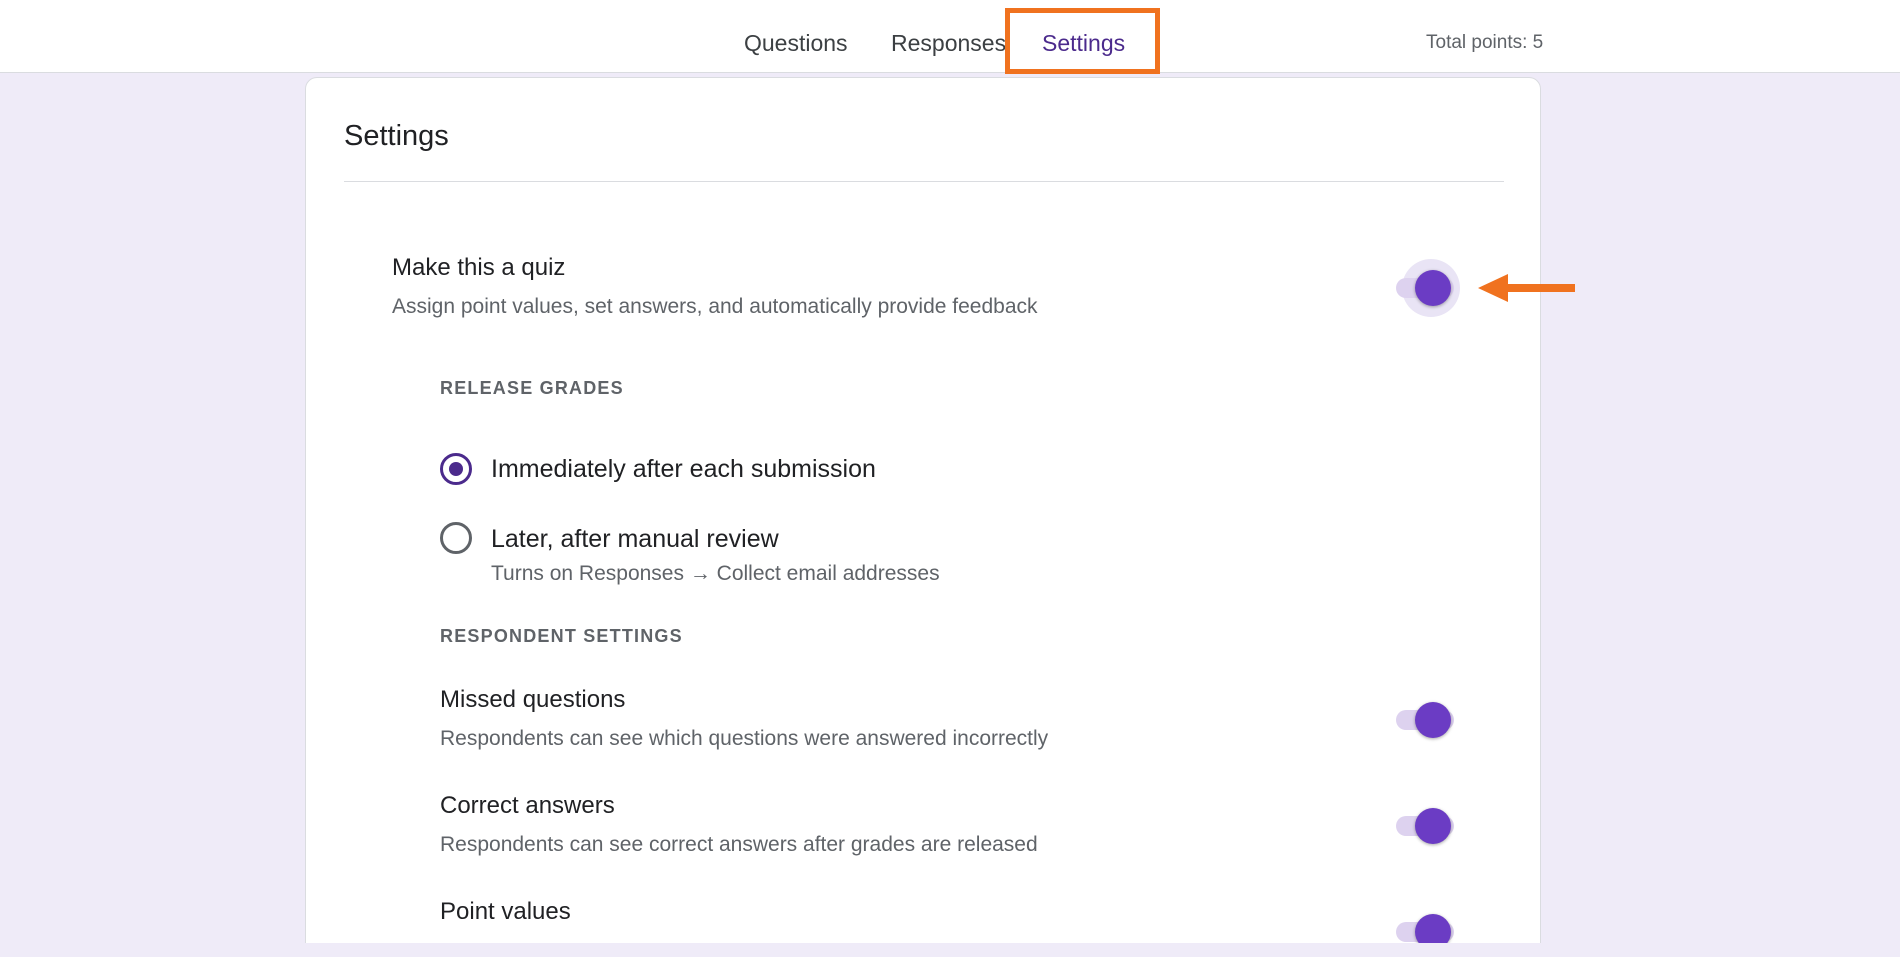 The height and width of the screenshot is (957, 1900). What do you see at coordinates (796, 36) in the screenshot?
I see `tab-questions: Questions` at bounding box center [796, 36].